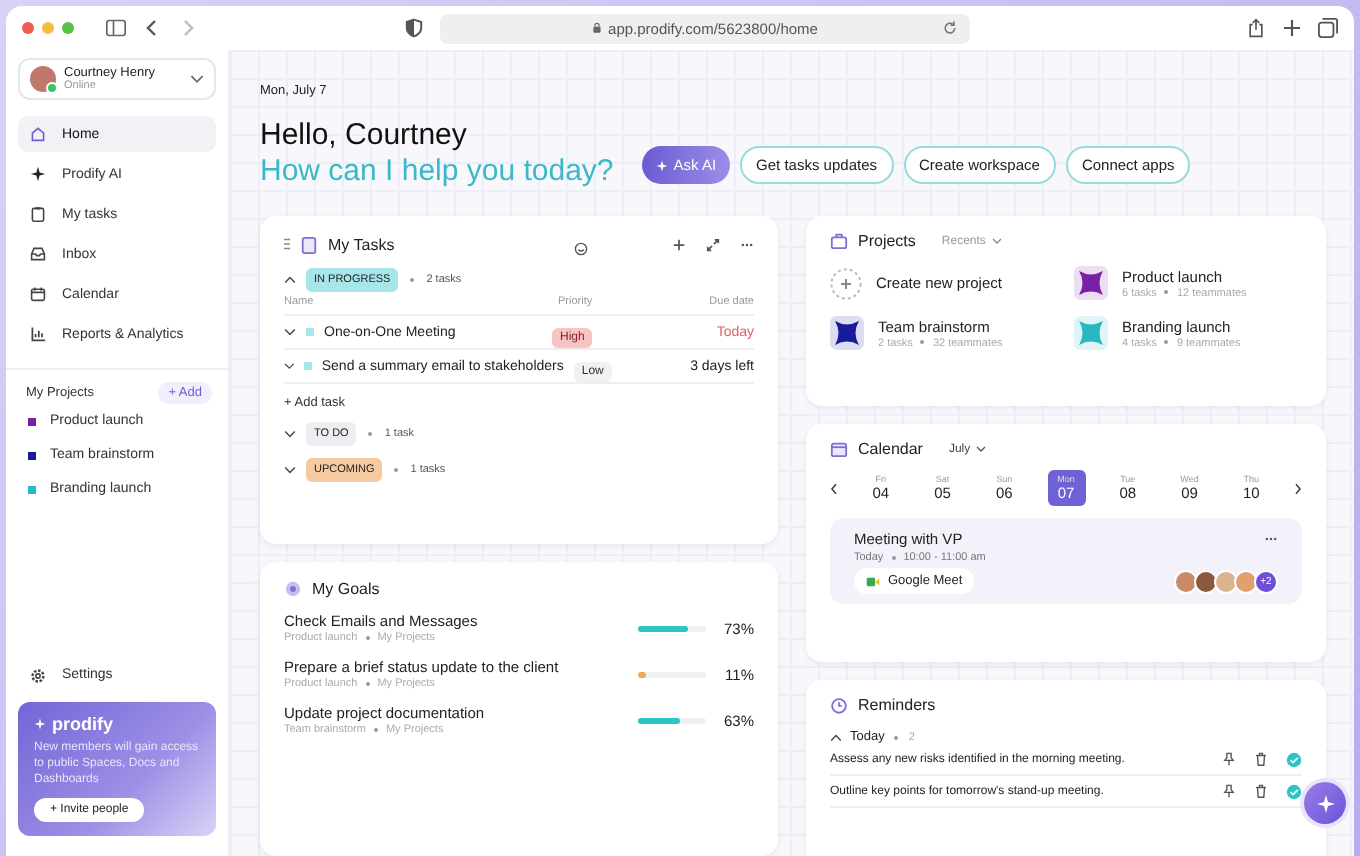  What do you see at coordinates (116, 28) in the screenshot?
I see `sidebar-toggle-icon` at bounding box center [116, 28].